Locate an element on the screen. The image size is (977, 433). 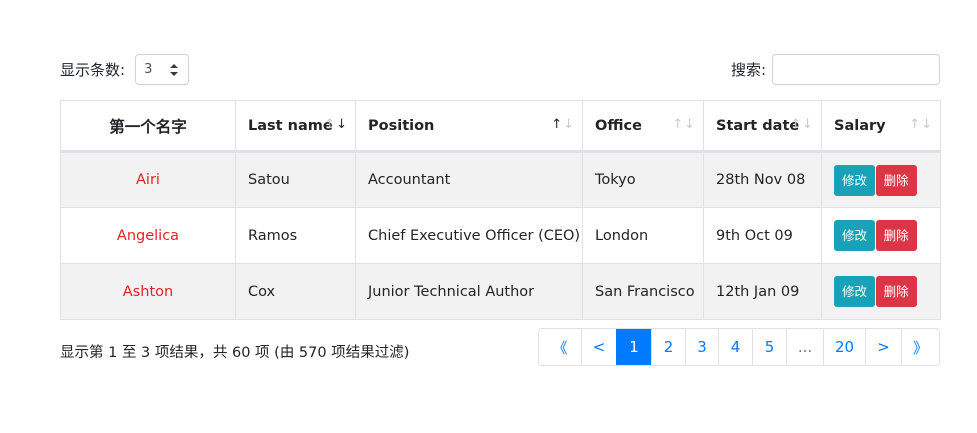
column-header-label: Salary is located at coordinates (860, 125).